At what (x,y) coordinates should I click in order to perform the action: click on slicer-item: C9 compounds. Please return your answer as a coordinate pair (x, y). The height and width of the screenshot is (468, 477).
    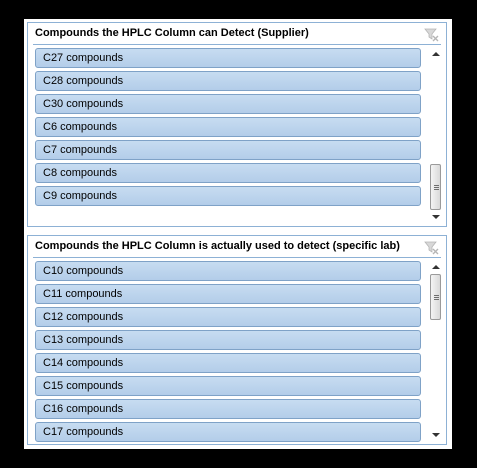
    Looking at the image, I should click on (228, 196).